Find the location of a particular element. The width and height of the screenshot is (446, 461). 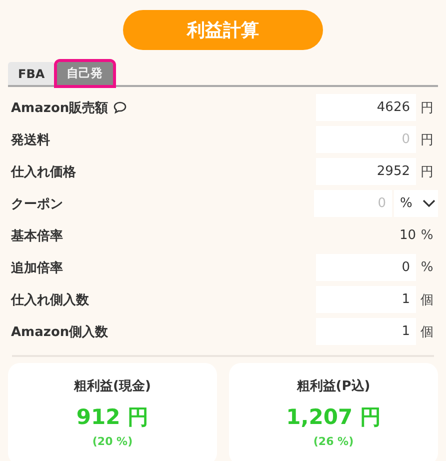

profit-rate: (20 %) is located at coordinates (112, 441).